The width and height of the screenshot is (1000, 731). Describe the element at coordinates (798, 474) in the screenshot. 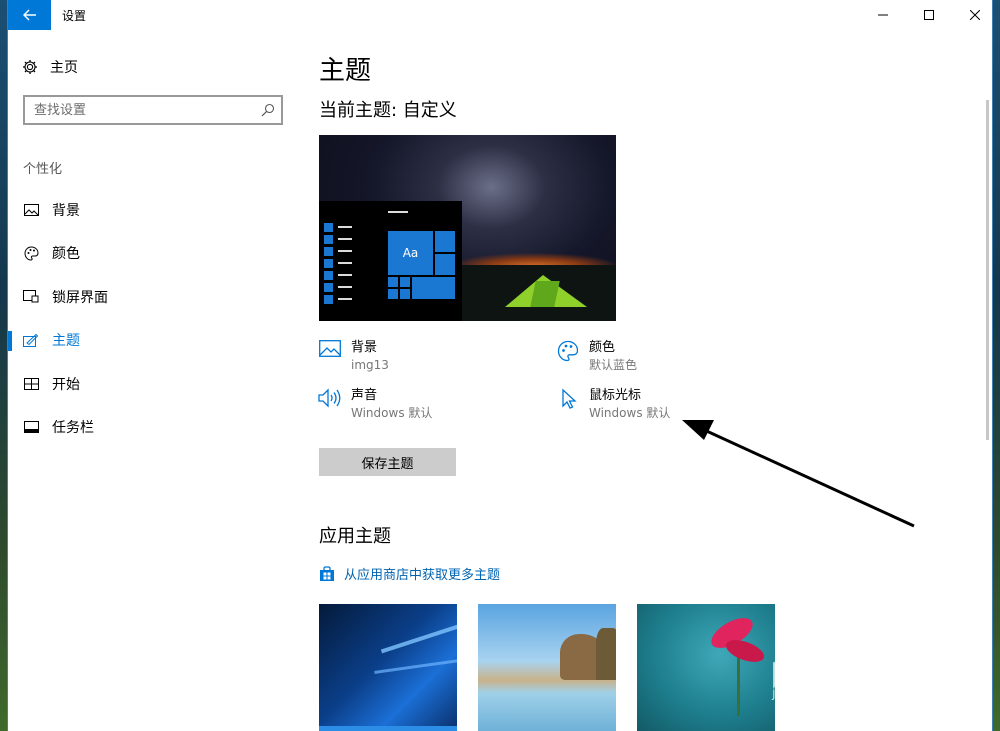

I see `annotation-arrow` at that location.